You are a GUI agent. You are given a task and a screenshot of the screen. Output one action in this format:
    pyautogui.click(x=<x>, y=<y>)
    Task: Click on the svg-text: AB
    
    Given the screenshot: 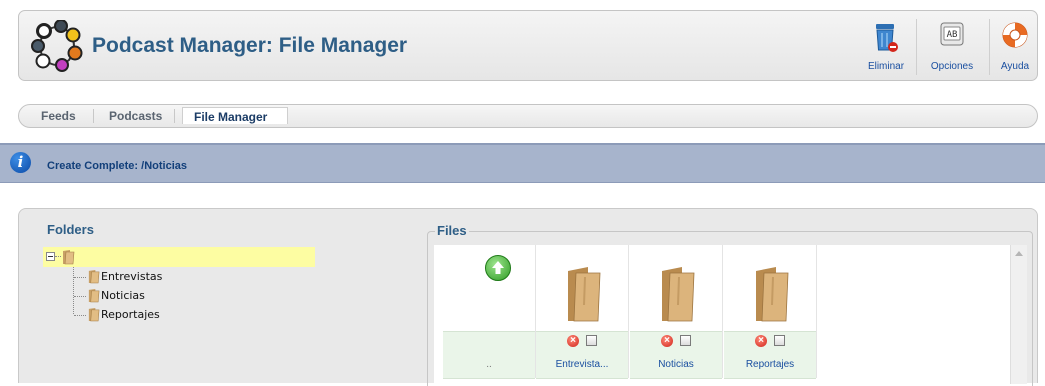 What is the action you would take?
    pyautogui.click(x=952, y=35)
    